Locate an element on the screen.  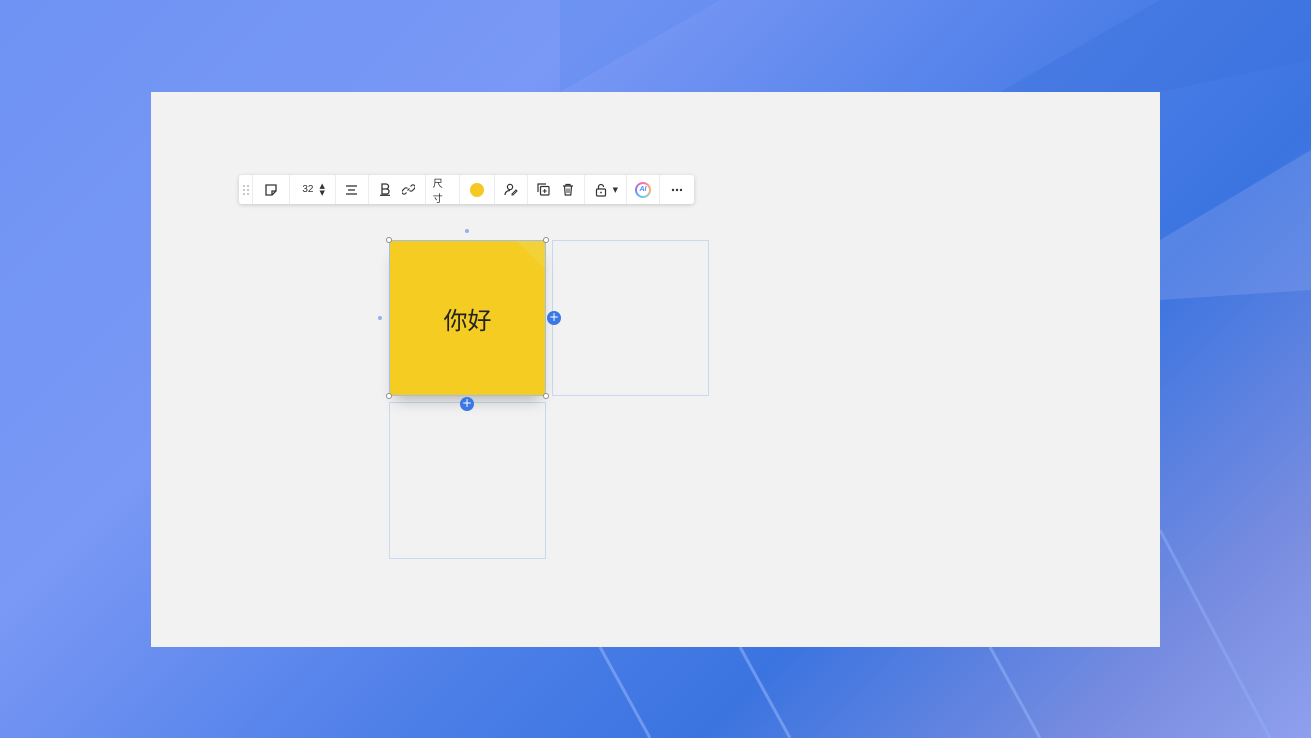
sticky-note-toolbar: 32 ▲ ▼ 尺寸 ▼ AI is located at coordinates (466, 190).